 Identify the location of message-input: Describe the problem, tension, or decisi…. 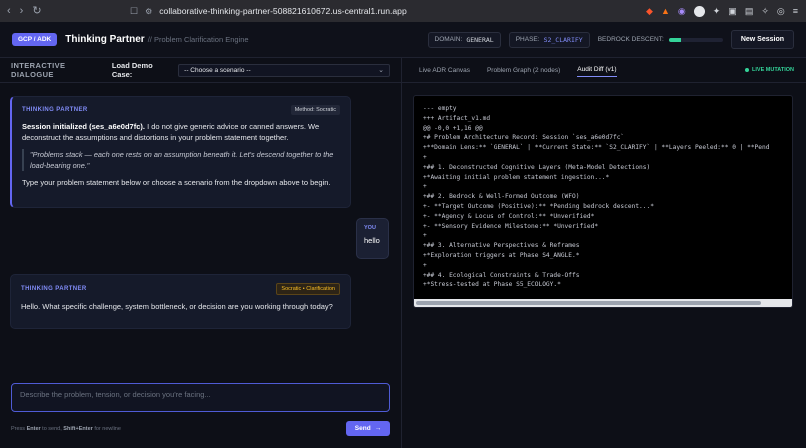
(200, 397).